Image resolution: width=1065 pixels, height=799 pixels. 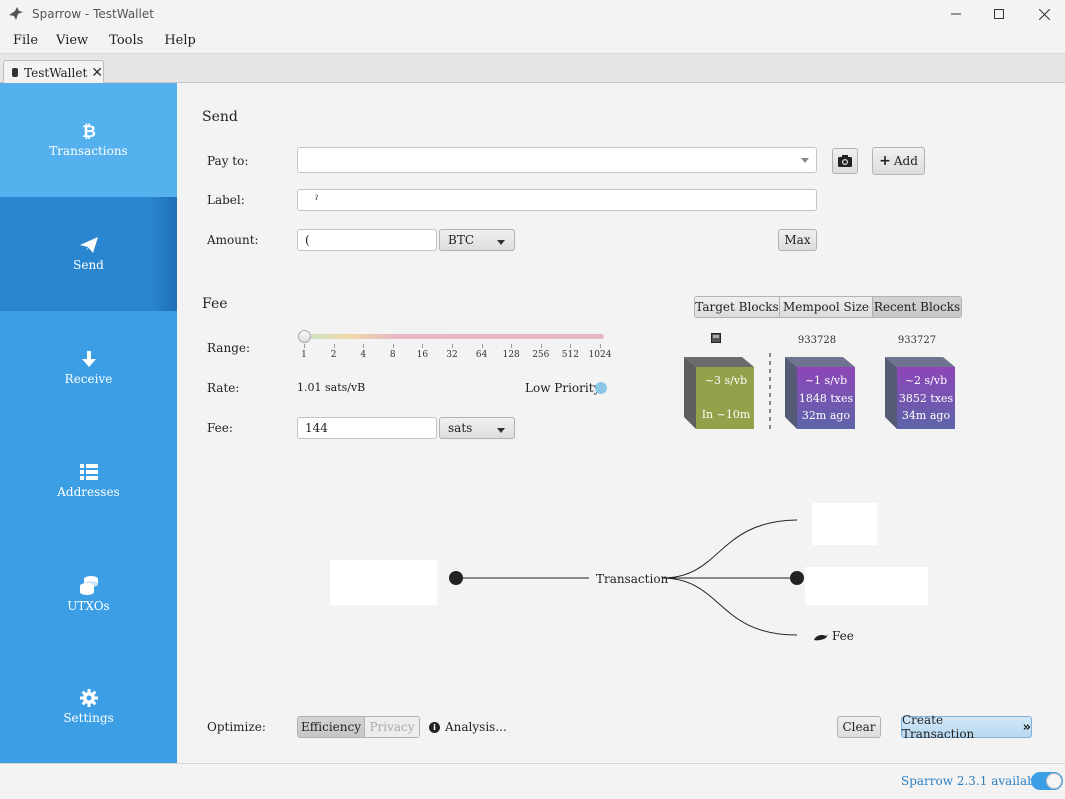 I want to click on fee-range-slider-track, so click(x=454, y=336).